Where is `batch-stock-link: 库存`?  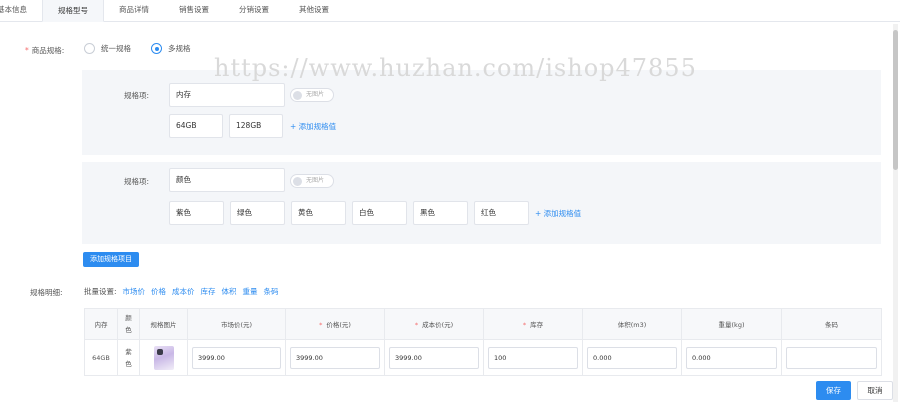 batch-stock-link: 库存 is located at coordinates (208, 291).